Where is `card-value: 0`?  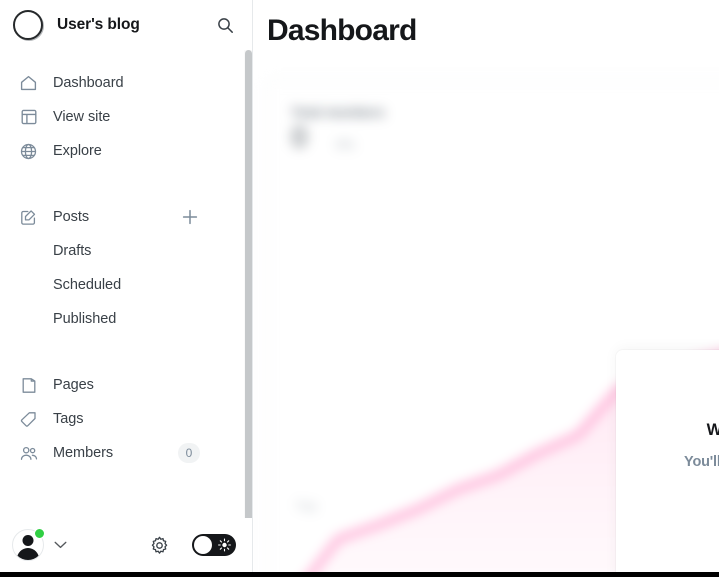 card-value: 0 is located at coordinates (299, 137).